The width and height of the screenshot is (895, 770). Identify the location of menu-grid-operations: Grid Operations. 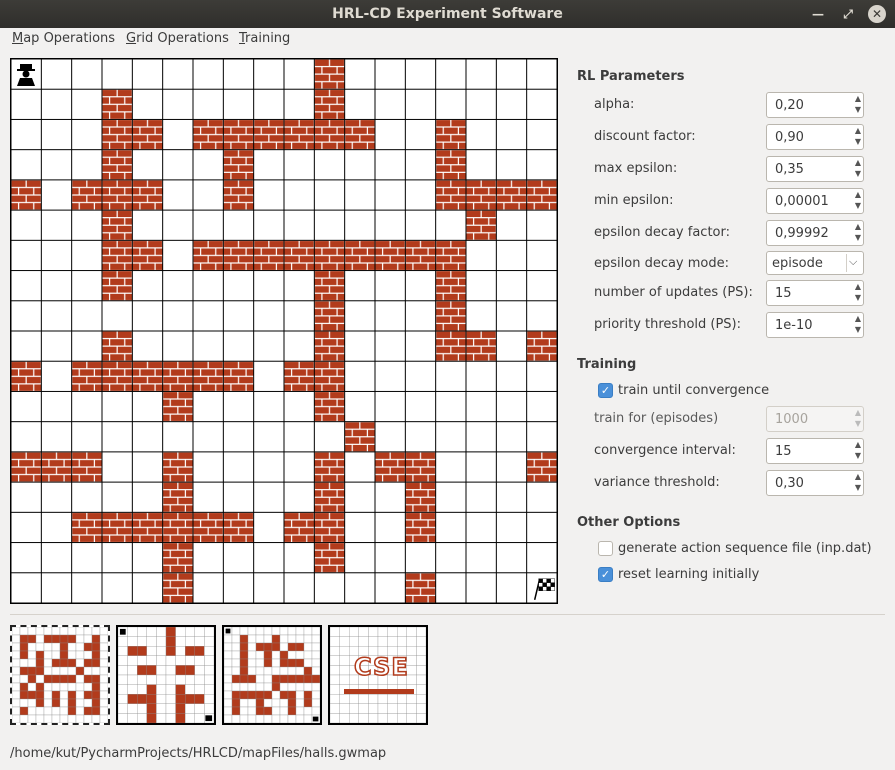
(177, 38).